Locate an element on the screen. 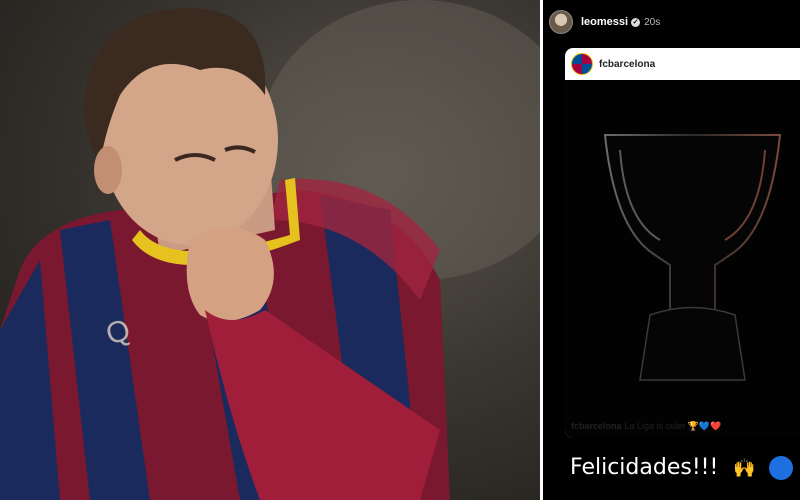 The image size is (800, 500). story-header: leomessi ✓ 20s is located at coordinates (604, 22).